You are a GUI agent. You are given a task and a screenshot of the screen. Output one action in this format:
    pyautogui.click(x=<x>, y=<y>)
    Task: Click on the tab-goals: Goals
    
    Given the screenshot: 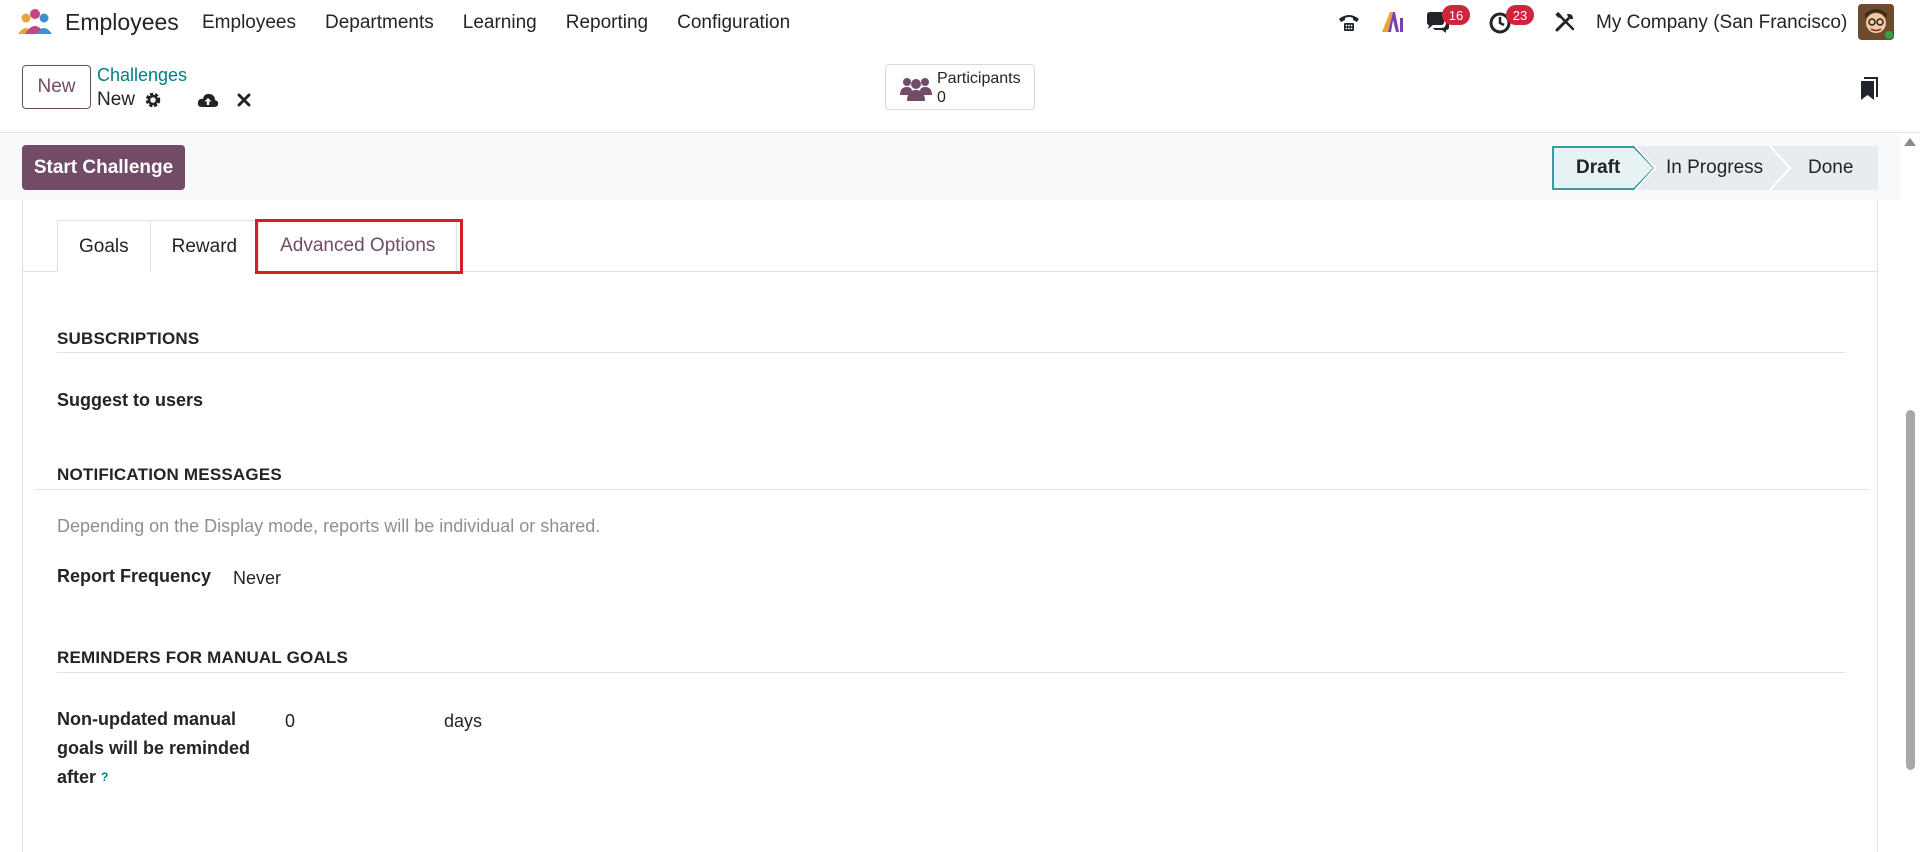 What is the action you would take?
    pyautogui.click(x=104, y=246)
    